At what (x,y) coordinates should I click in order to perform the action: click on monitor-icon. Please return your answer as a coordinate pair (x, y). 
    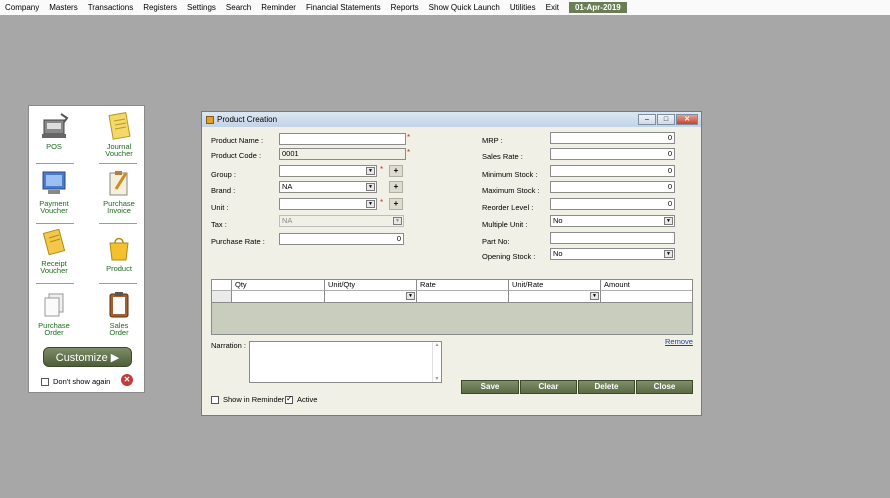
    Looking at the image, I should click on (54, 182).